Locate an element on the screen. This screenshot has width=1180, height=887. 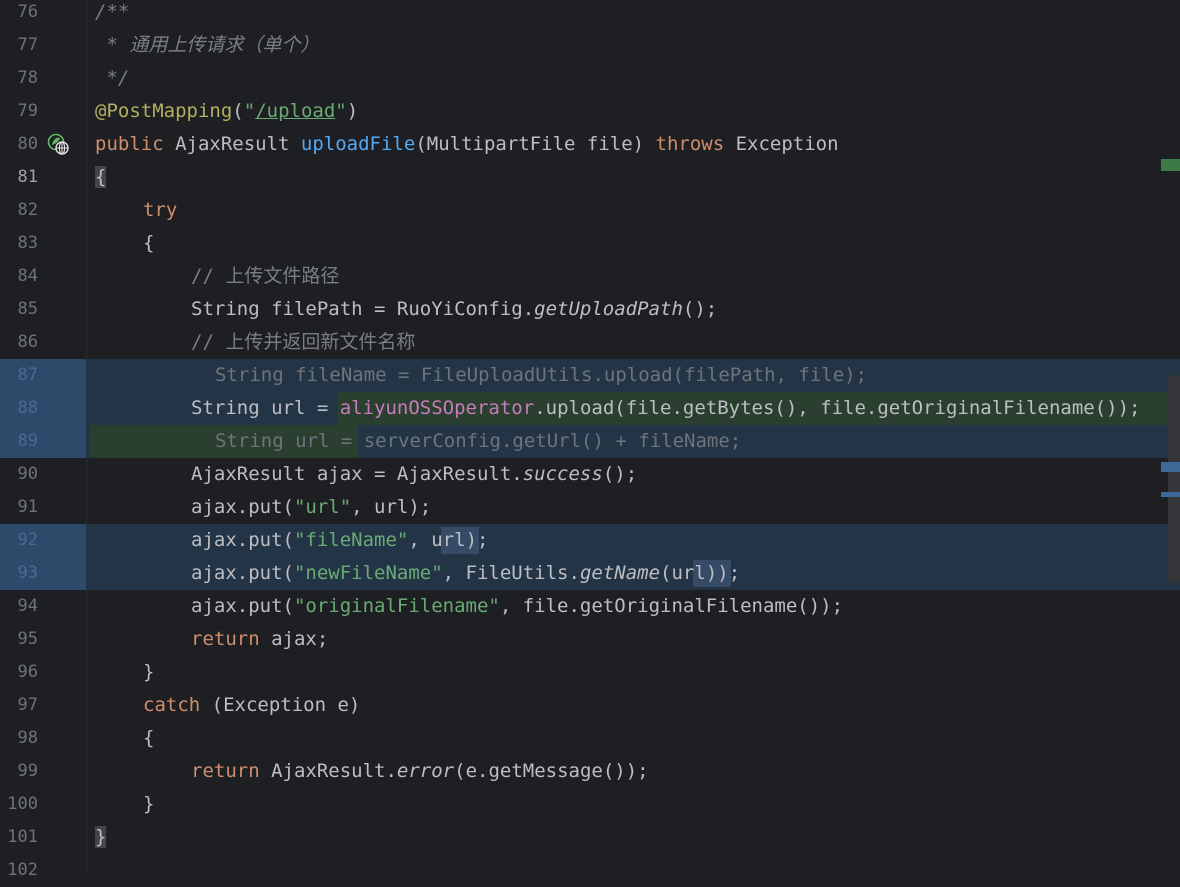
code-line: 81 { is located at coordinates (590, 177).